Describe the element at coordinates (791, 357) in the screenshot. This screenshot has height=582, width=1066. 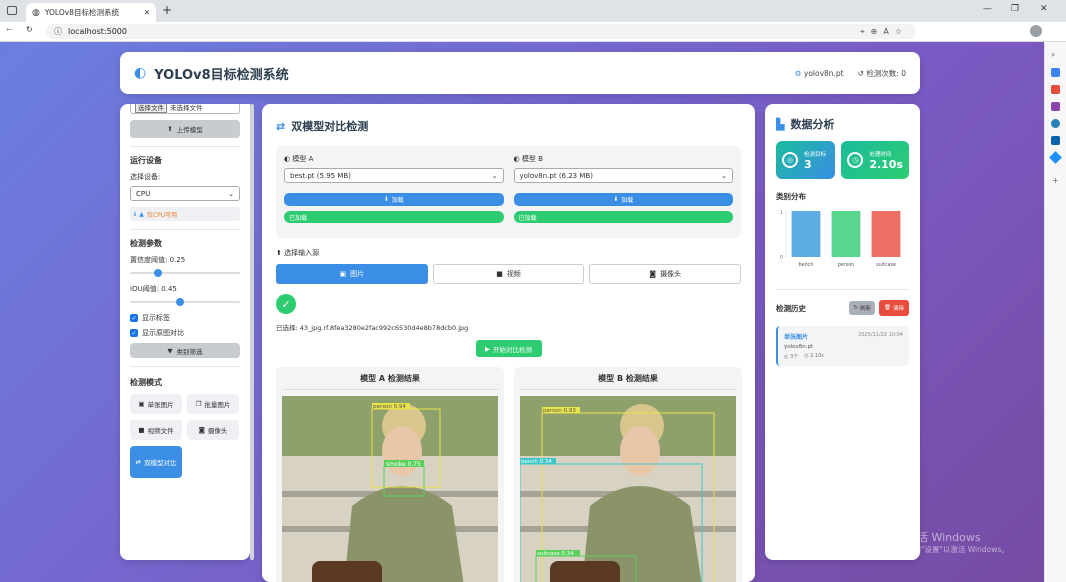
I see `history-count: ◎ 3个` at that location.